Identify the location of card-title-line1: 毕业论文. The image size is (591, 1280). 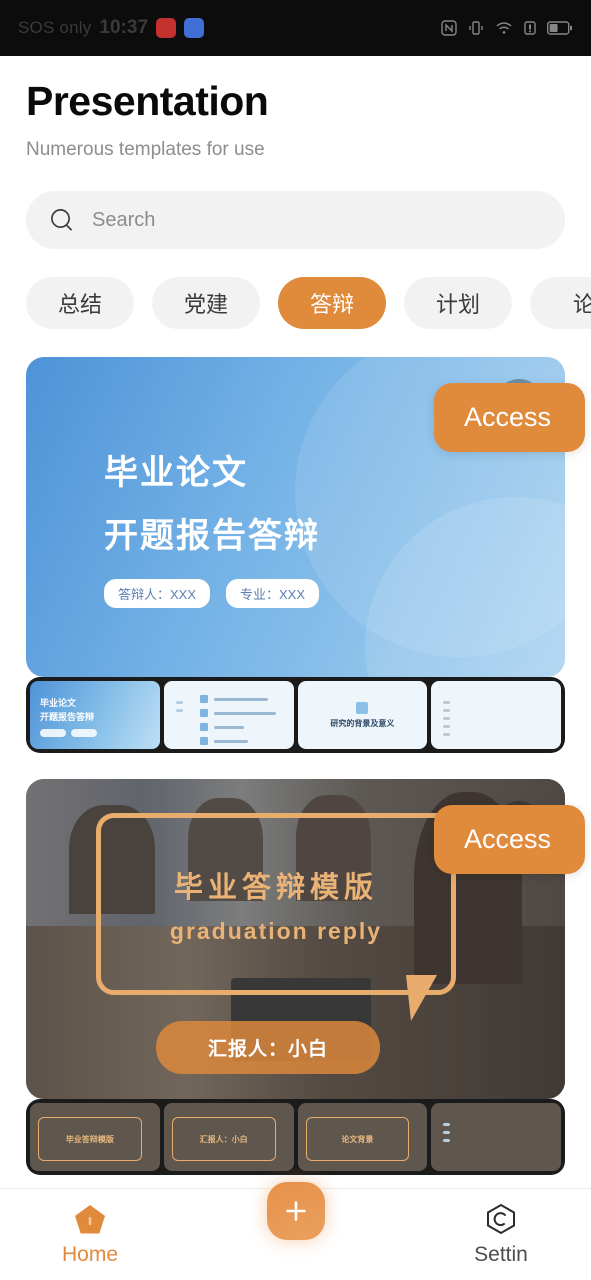
(176, 473).